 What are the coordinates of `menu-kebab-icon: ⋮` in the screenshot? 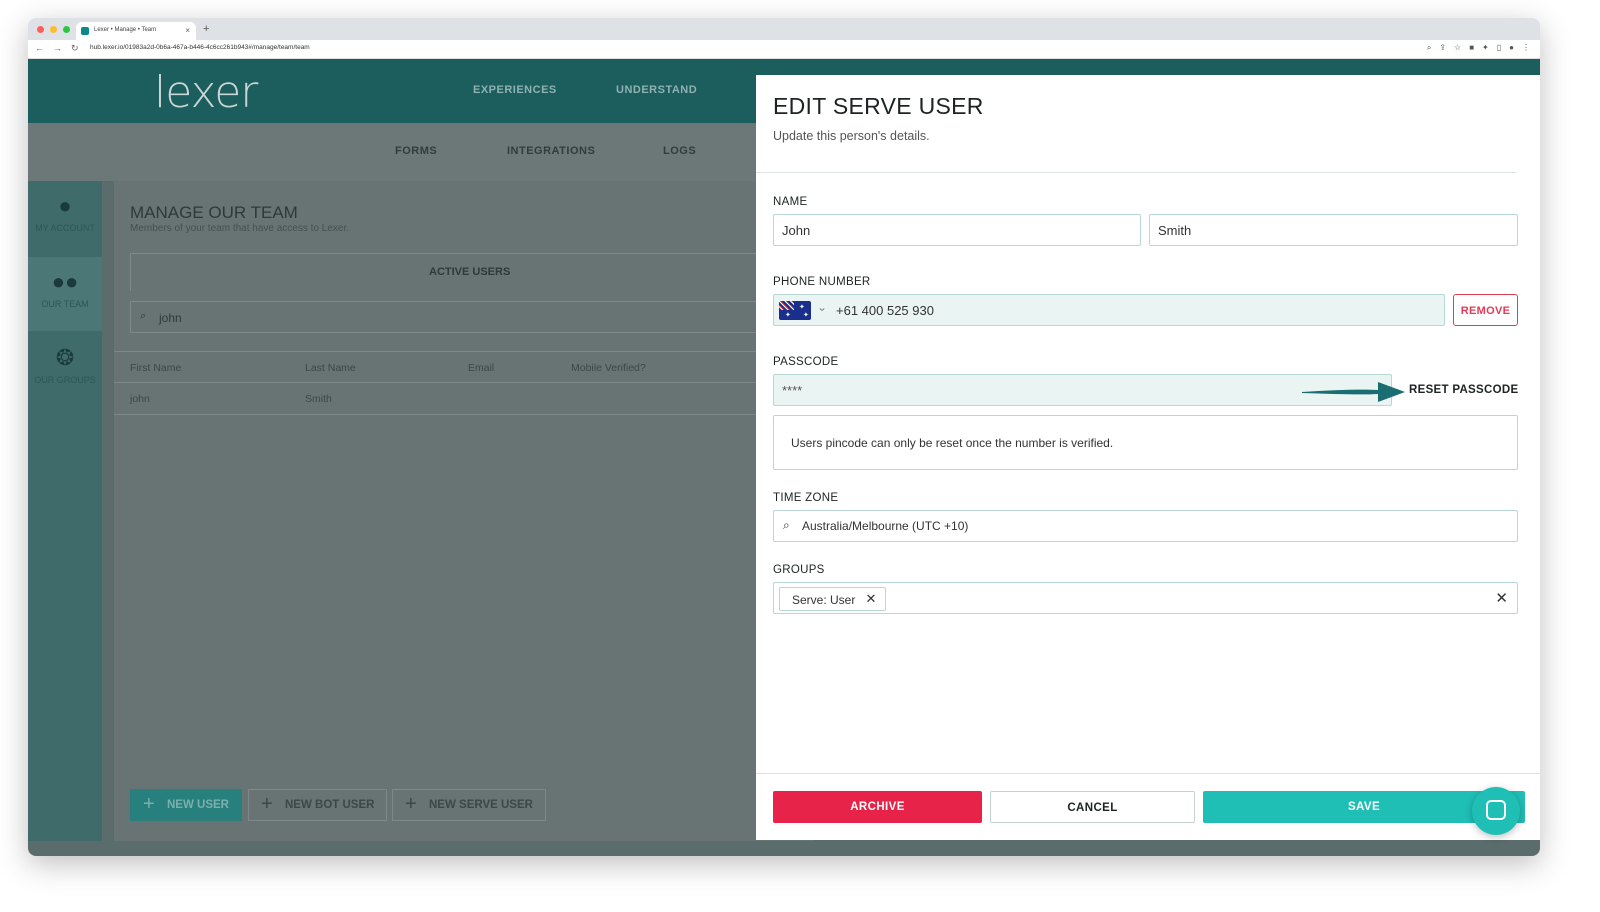 It's located at (1526, 48).